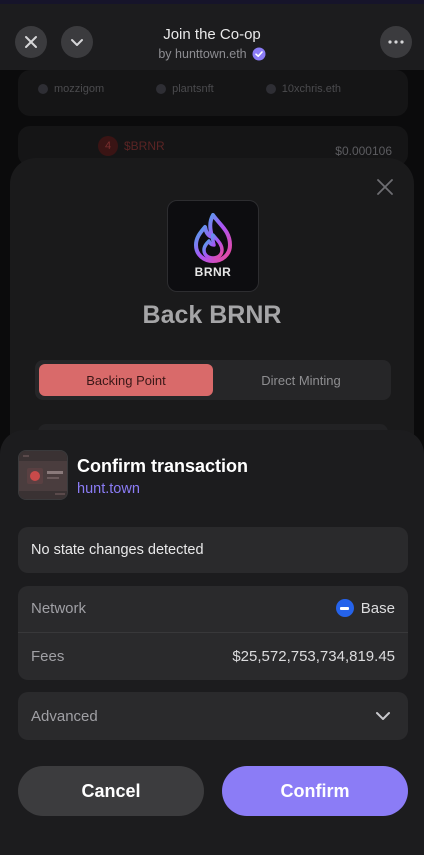  Describe the element at coordinates (193, 89) in the screenshot. I see `member-name: plantsnft` at that location.